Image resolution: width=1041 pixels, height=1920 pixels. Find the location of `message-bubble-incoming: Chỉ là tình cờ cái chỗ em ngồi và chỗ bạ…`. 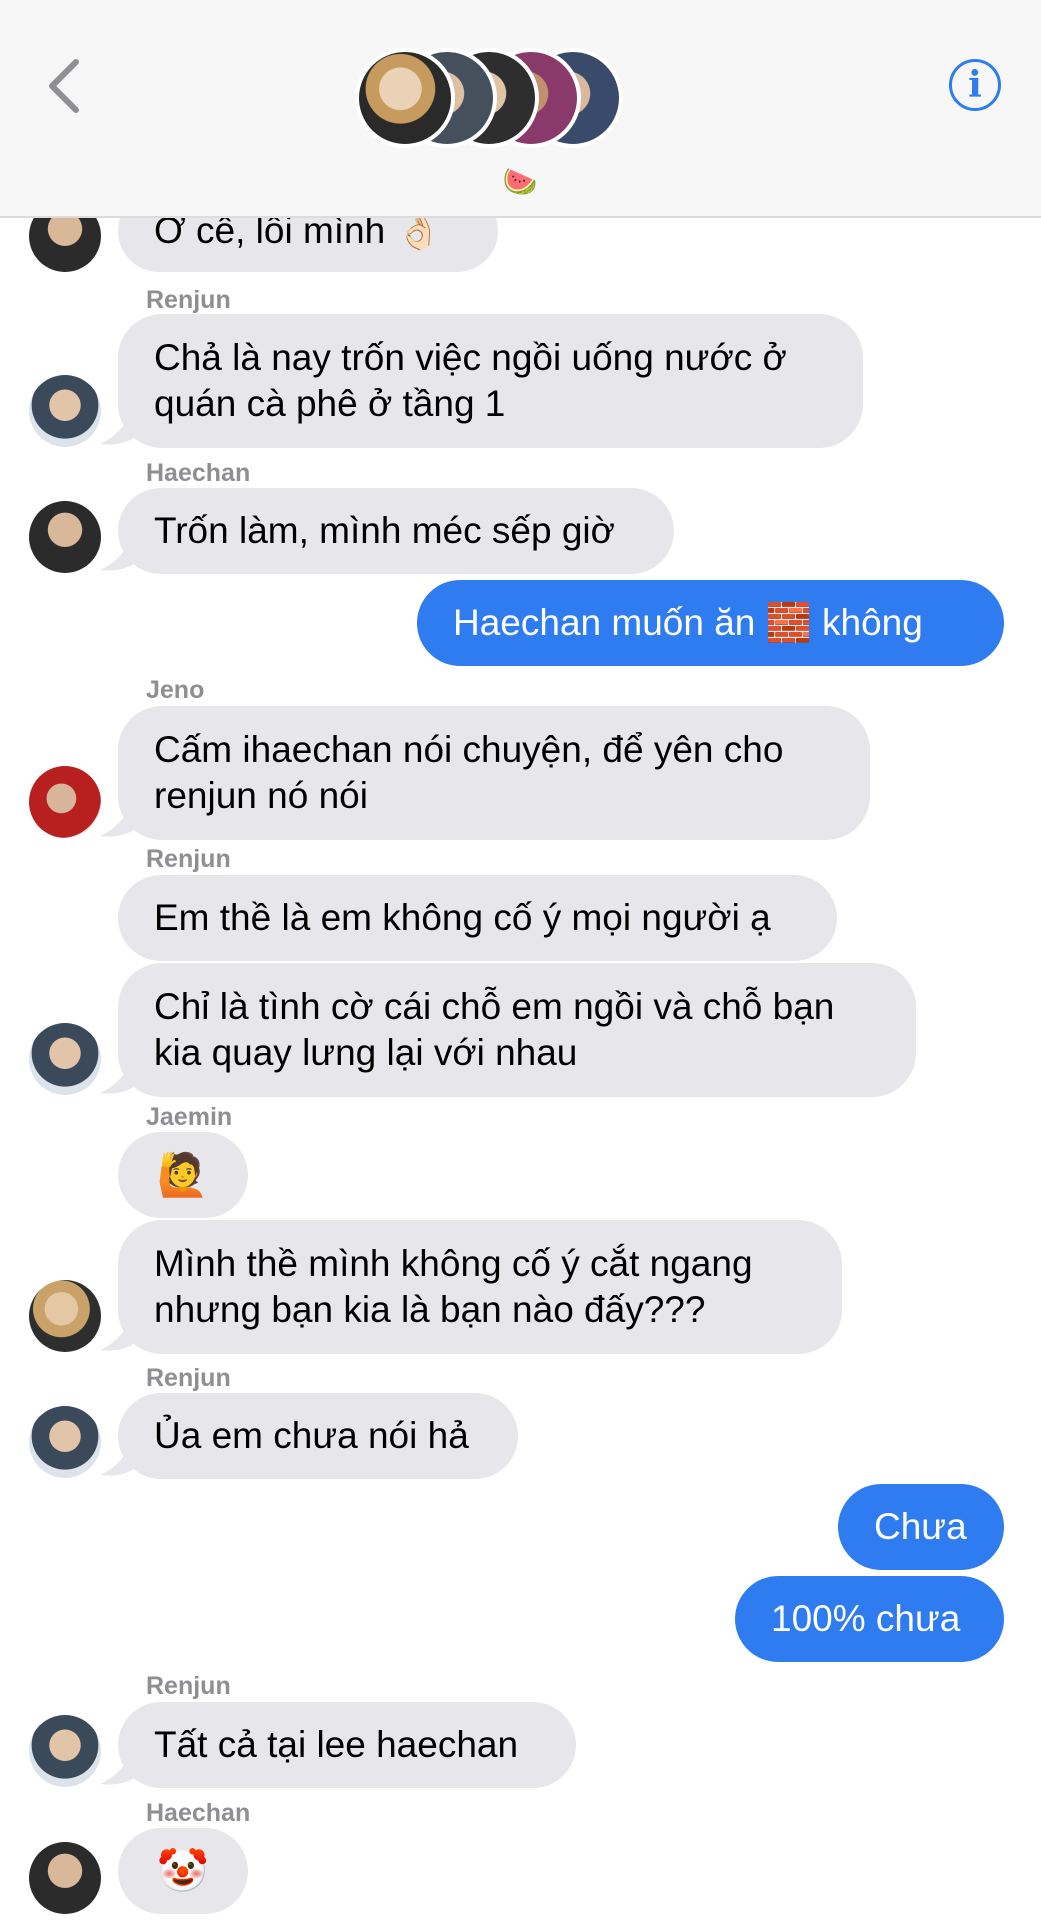

message-bubble-incoming: Chỉ là tình cờ cái chỗ em ngồi và chỗ bạ… is located at coordinates (517, 1030).